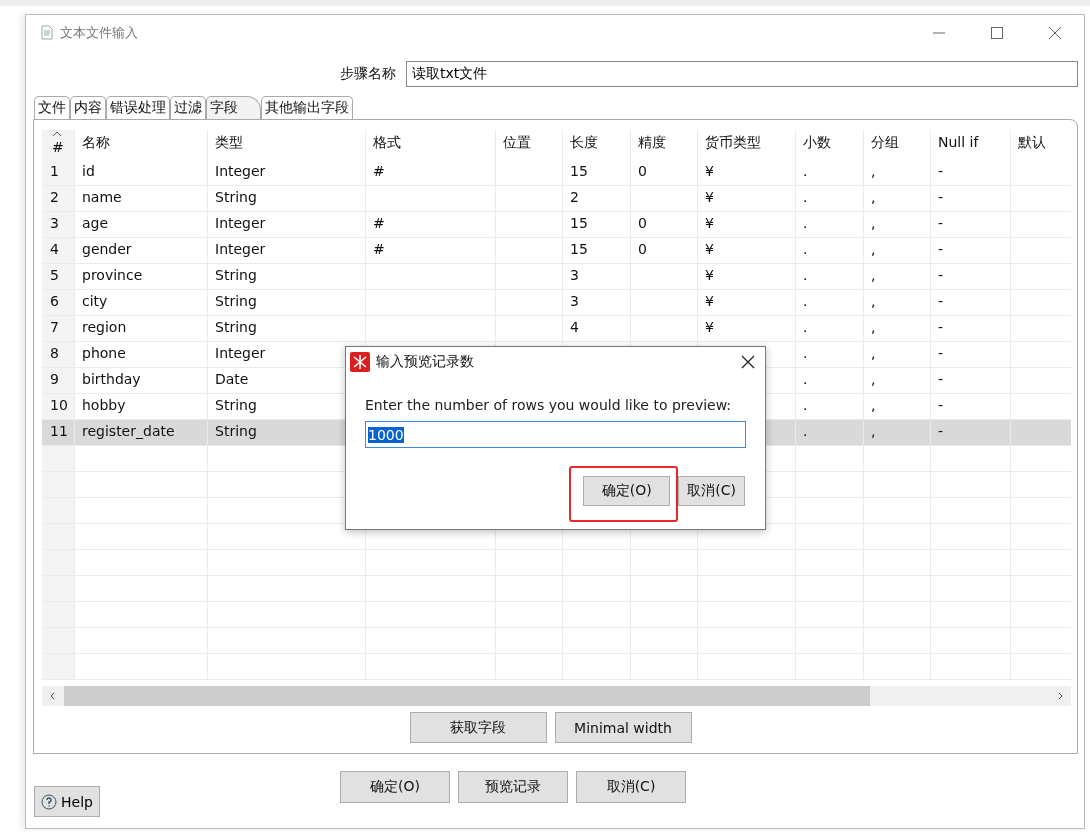 The width and height of the screenshot is (1090, 832). What do you see at coordinates (140, 198) in the screenshot?
I see `table-cell: name` at bounding box center [140, 198].